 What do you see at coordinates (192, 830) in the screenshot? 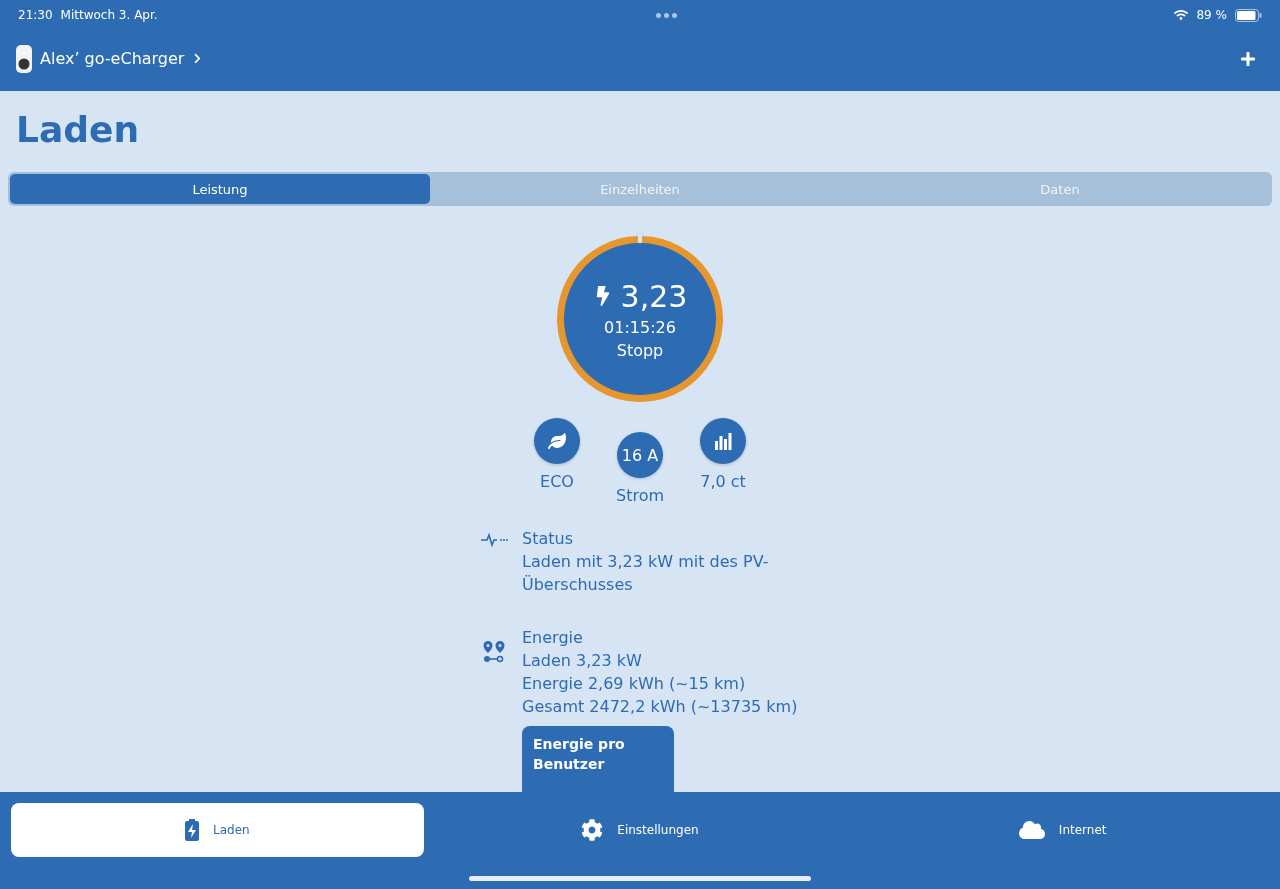
I see `battery-charging-icon` at bounding box center [192, 830].